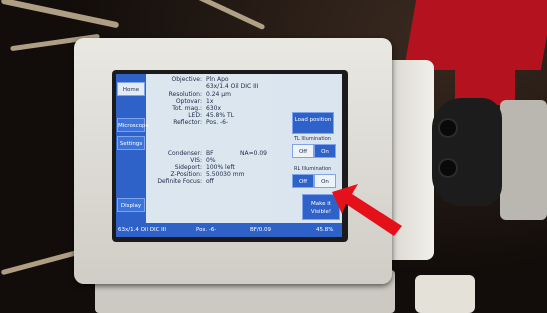  Describe the element at coordinates (523, 160) in the screenshot. I see `microscope-body` at that location.